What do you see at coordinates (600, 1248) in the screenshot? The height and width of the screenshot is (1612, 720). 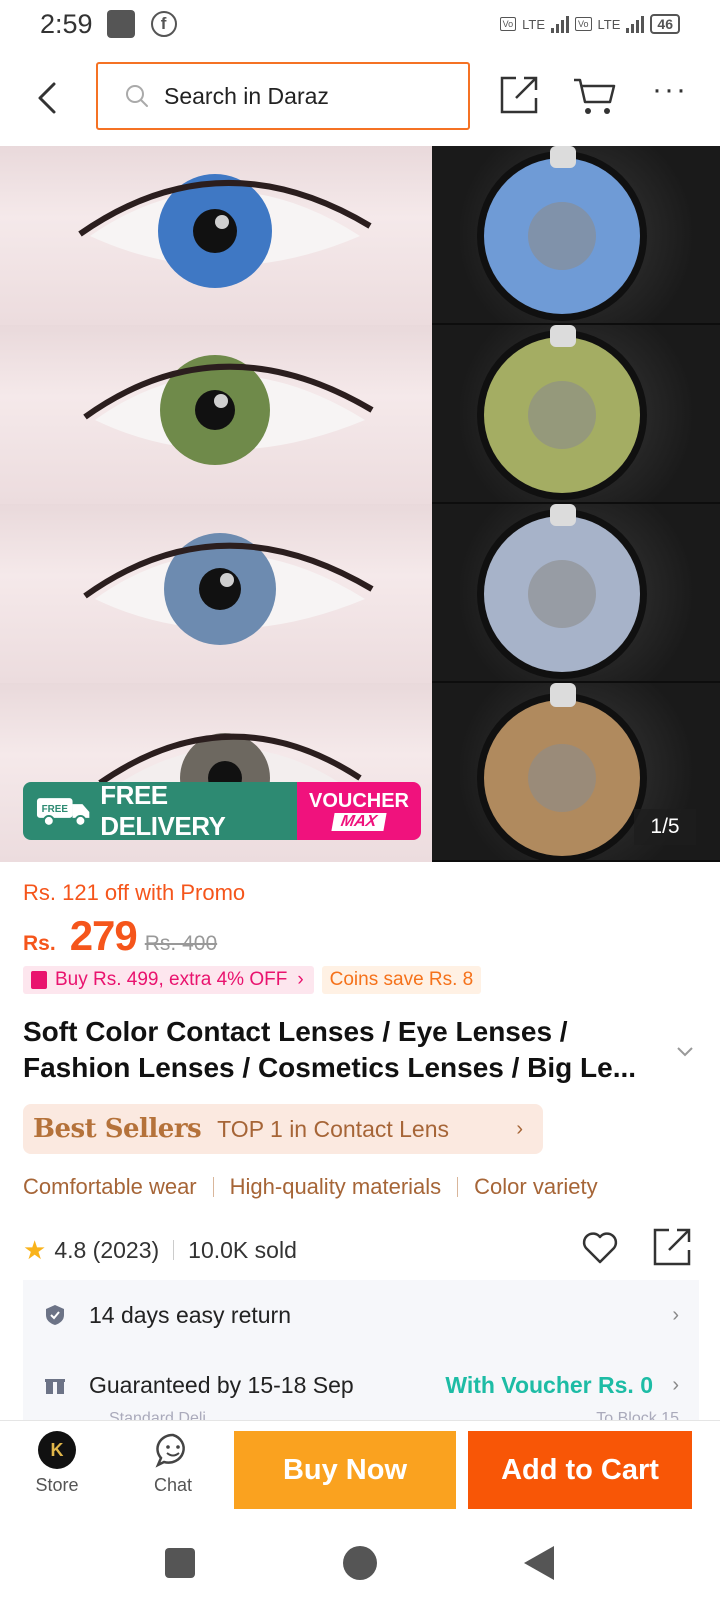 I see `heart-icon` at bounding box center [600, 1248].